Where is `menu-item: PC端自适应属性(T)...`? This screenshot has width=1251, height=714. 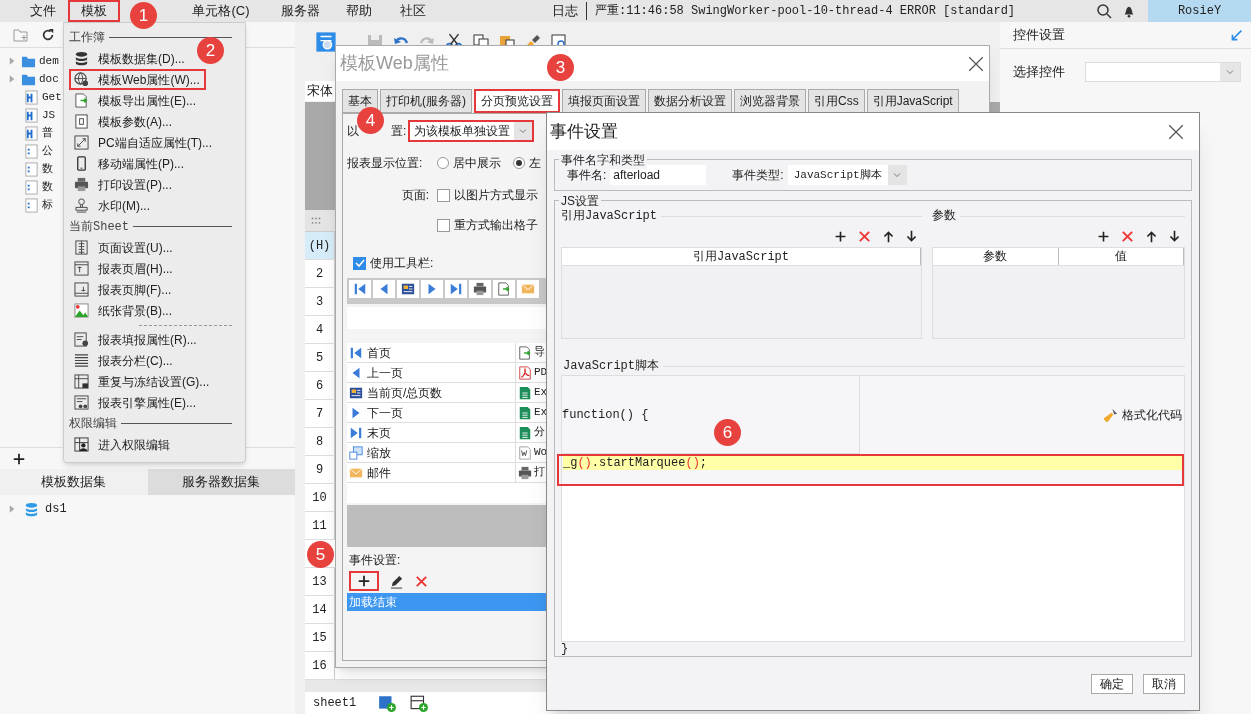 menu-item: PC端自适应属性(T)... is located at coordinates (143, 142).